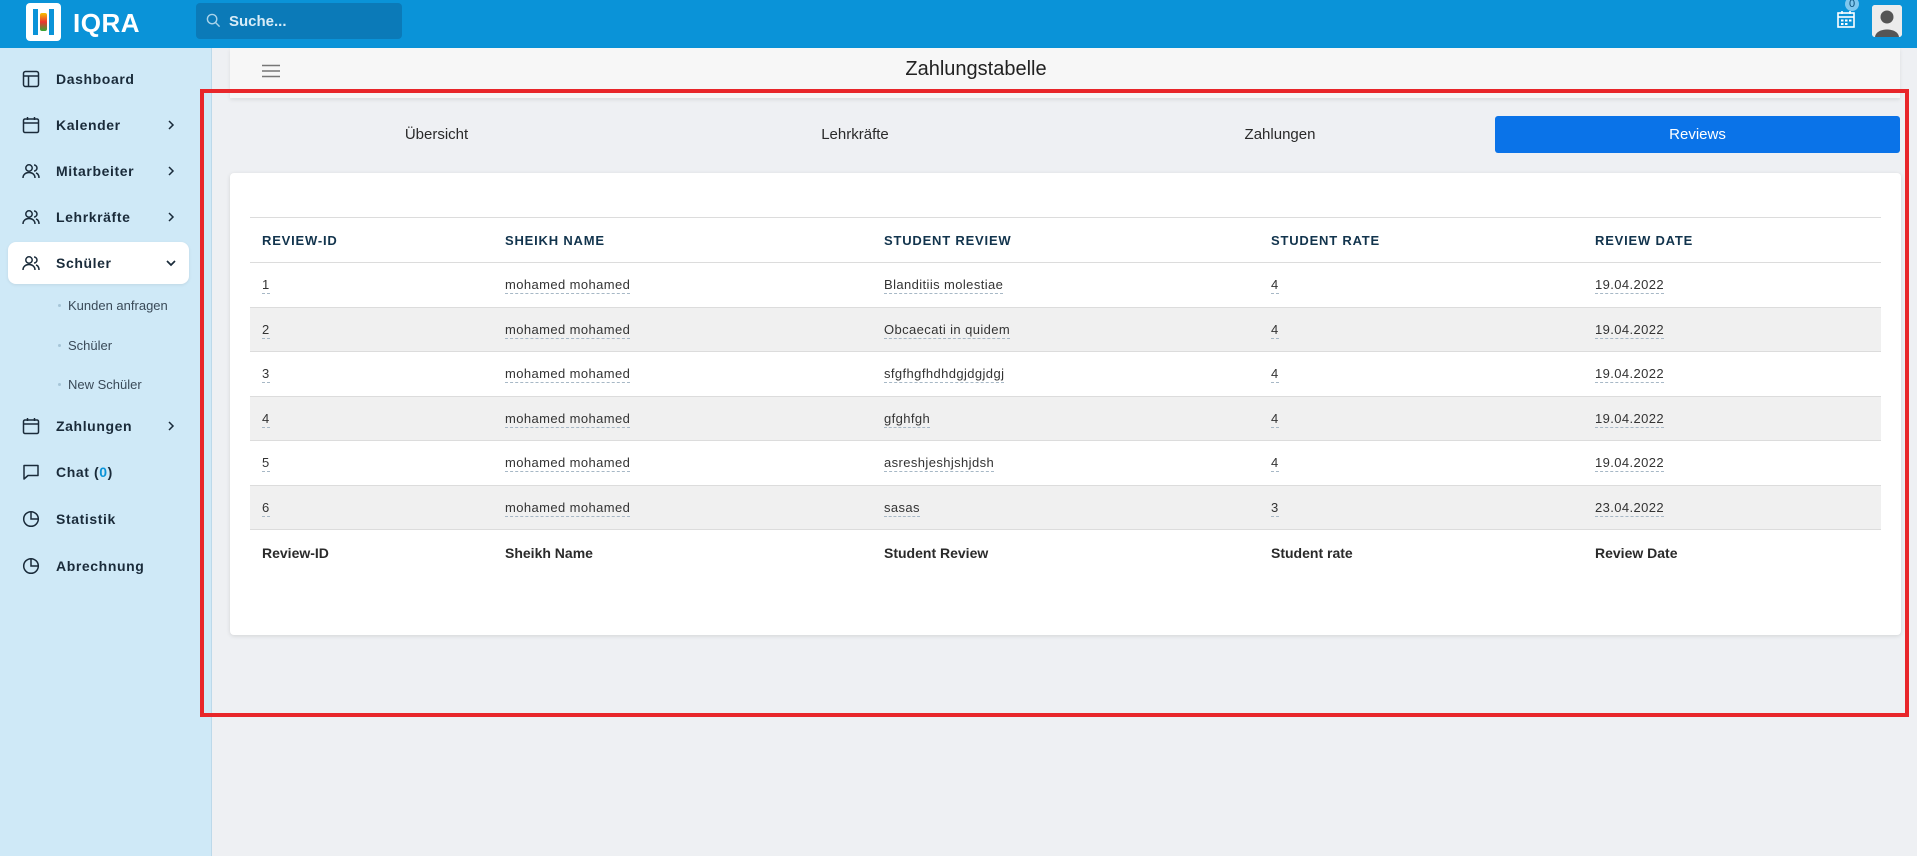 The width and height of the screenshot is (1917, 856). I want to click on sidebar-subitem-label: Kunden anfragen, so click(118, 305).